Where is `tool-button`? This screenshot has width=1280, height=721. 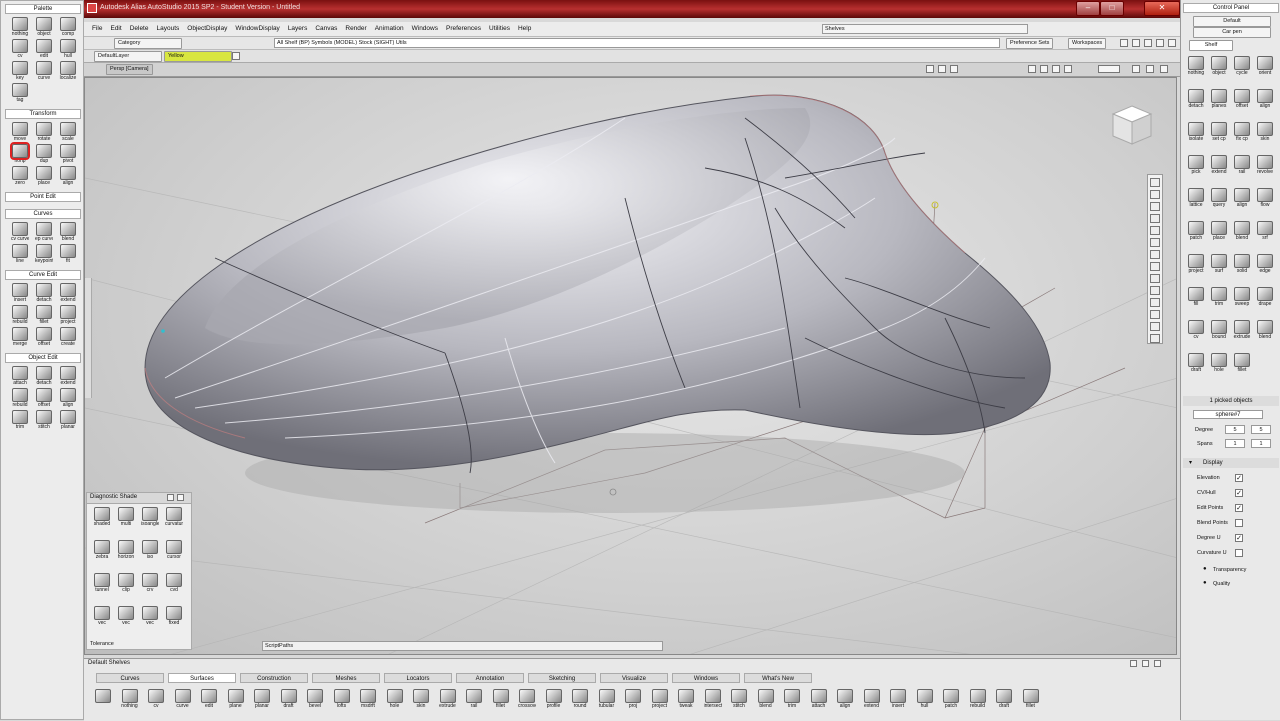 tool-button is located at coordinates (103, 696).